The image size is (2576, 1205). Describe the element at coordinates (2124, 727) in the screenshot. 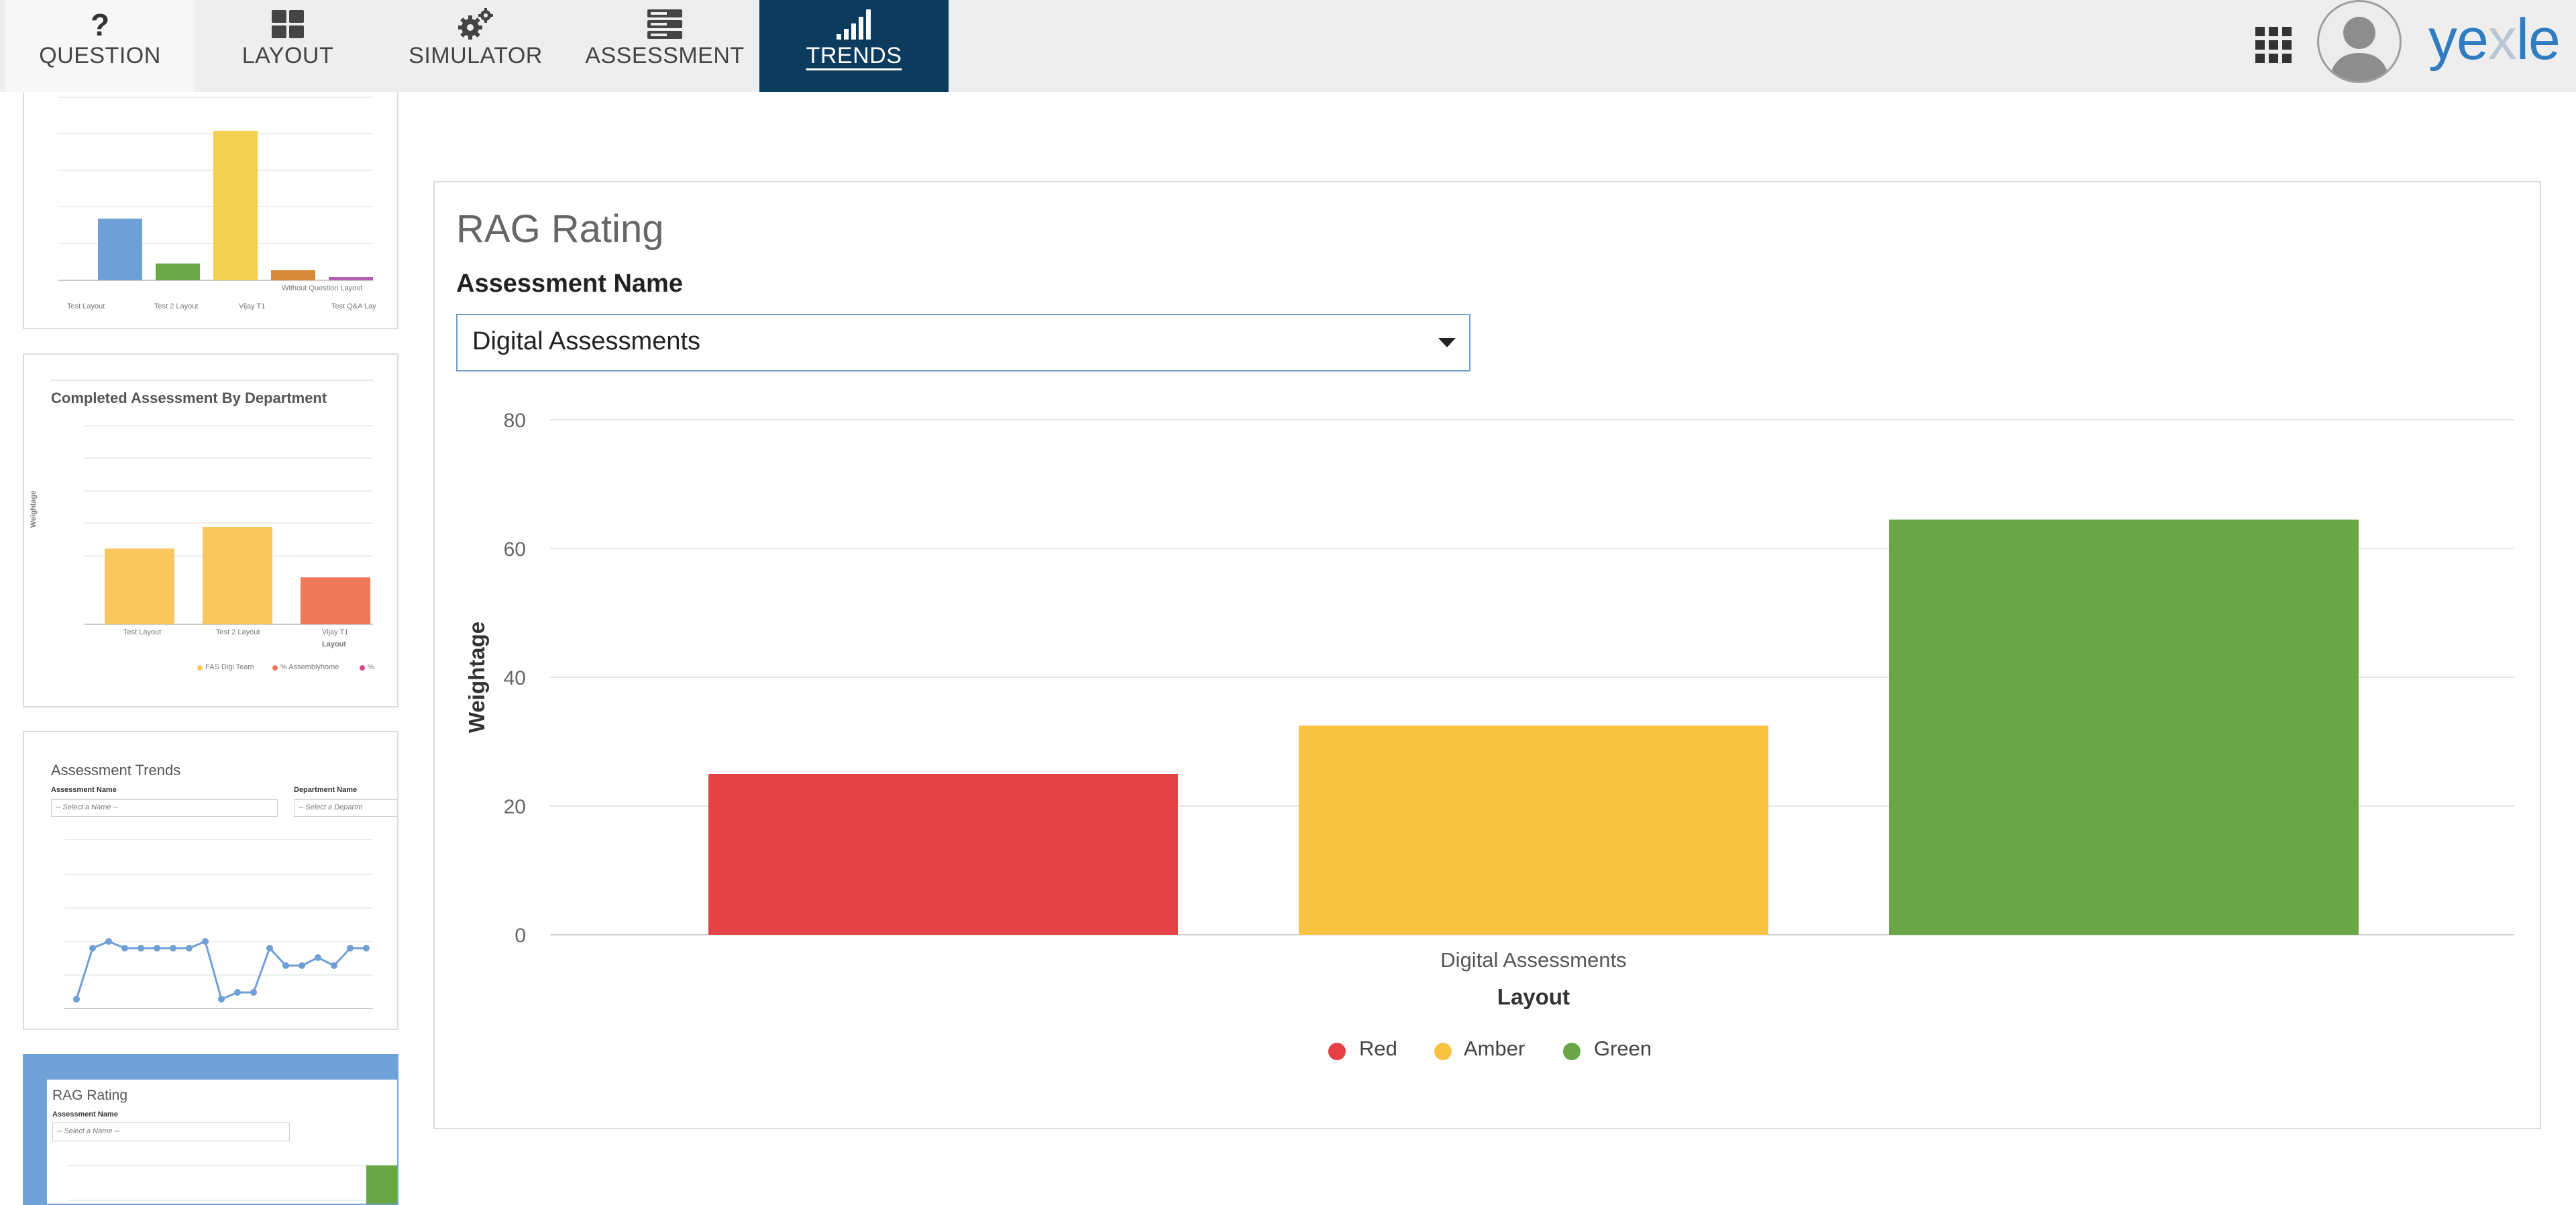

I see `bar-green` at that location.